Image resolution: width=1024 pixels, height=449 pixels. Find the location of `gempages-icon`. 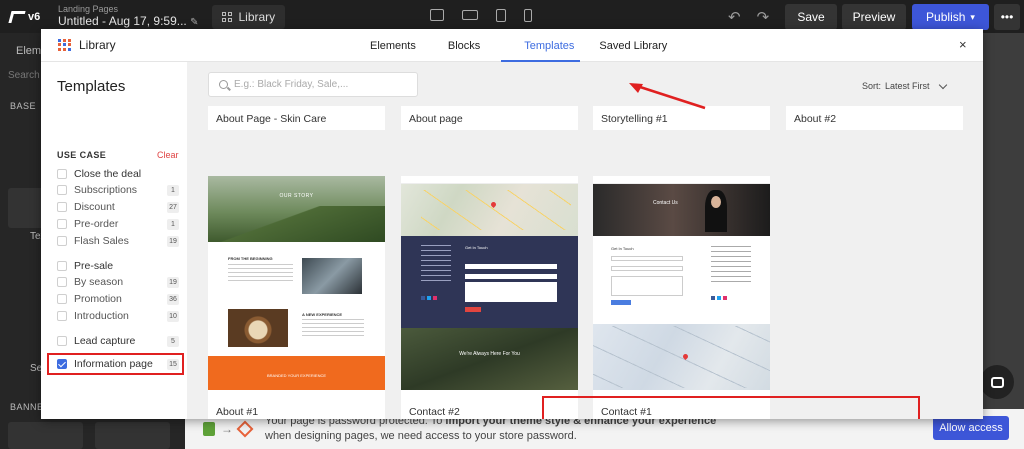

gempages-icon is located at coordinates (245, 429).